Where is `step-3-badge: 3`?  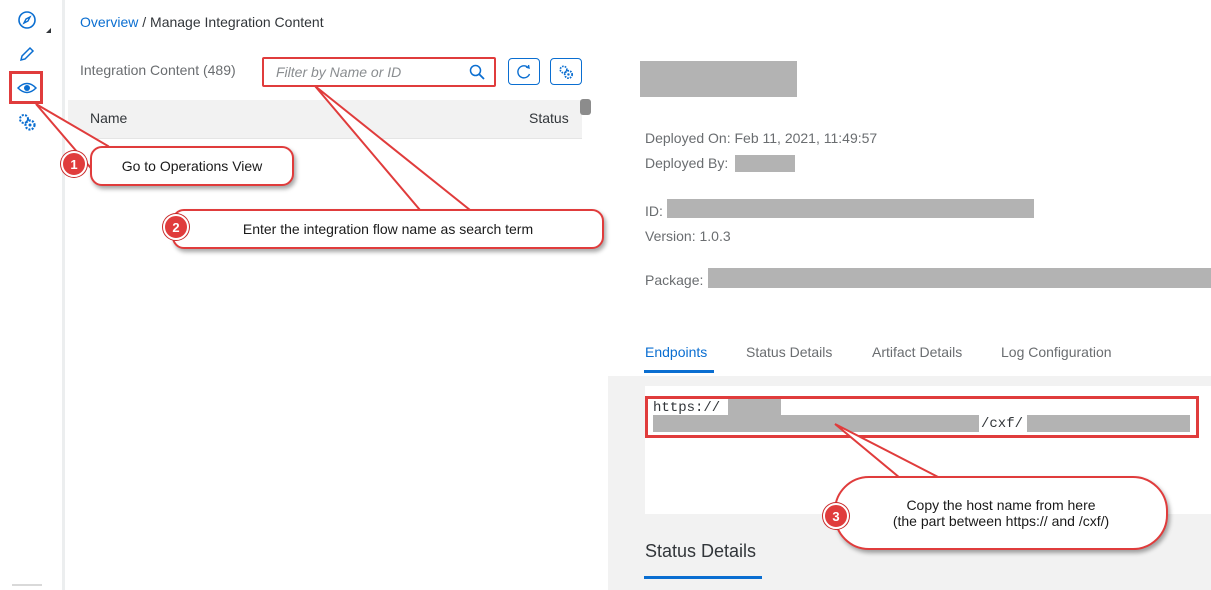
step-3-badge: 3 is located at coordinates (836, 516).